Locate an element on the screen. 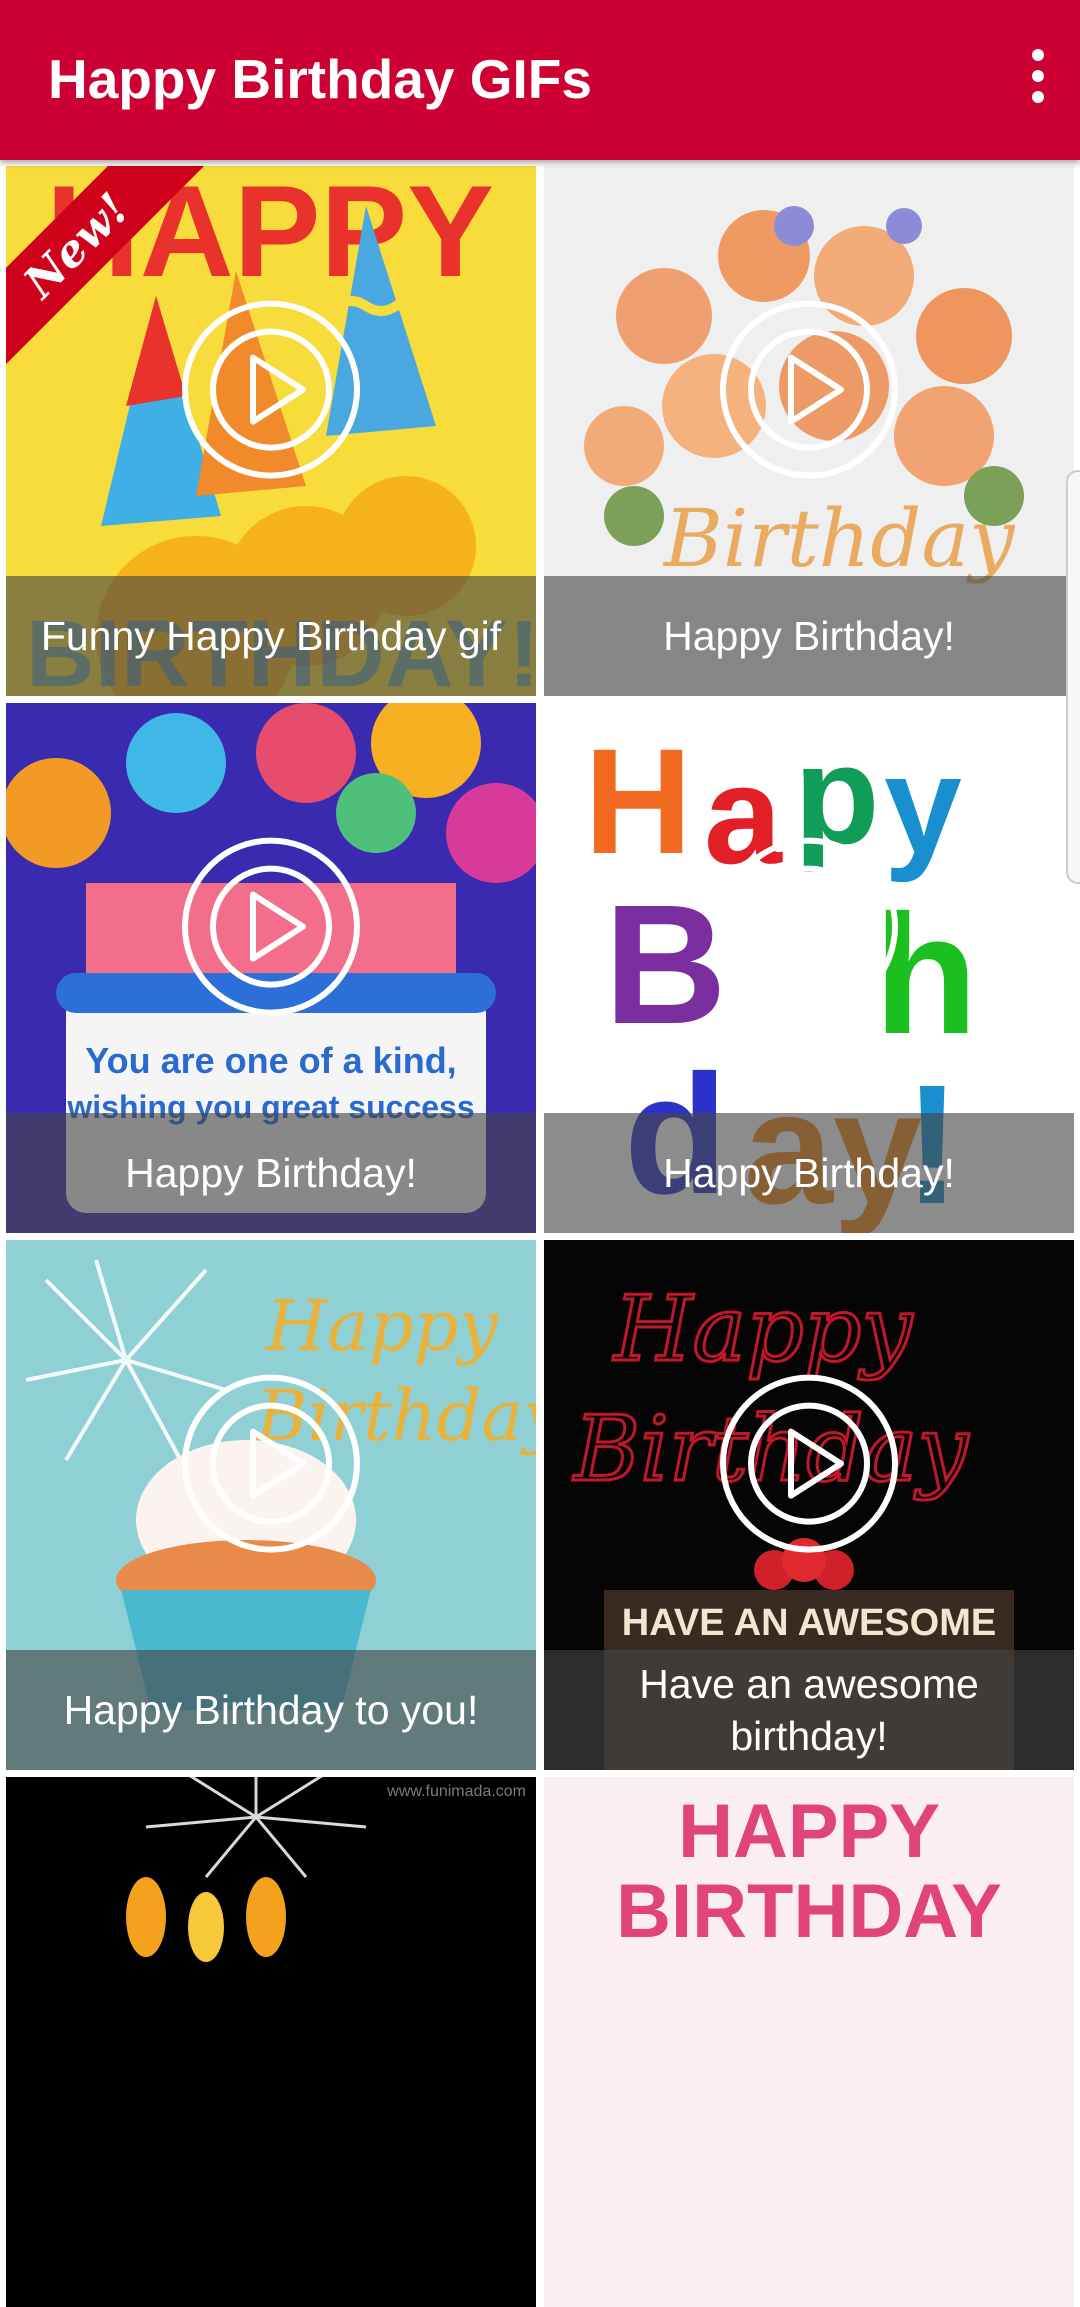  app-title: Happy Birthday GIFs is located at coordinates (320, 79).